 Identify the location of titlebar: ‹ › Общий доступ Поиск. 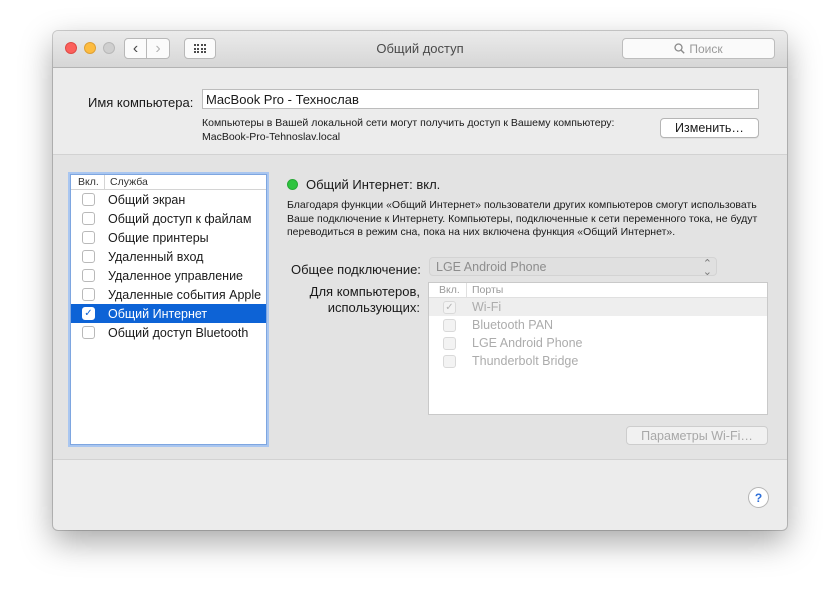
(420, 49).